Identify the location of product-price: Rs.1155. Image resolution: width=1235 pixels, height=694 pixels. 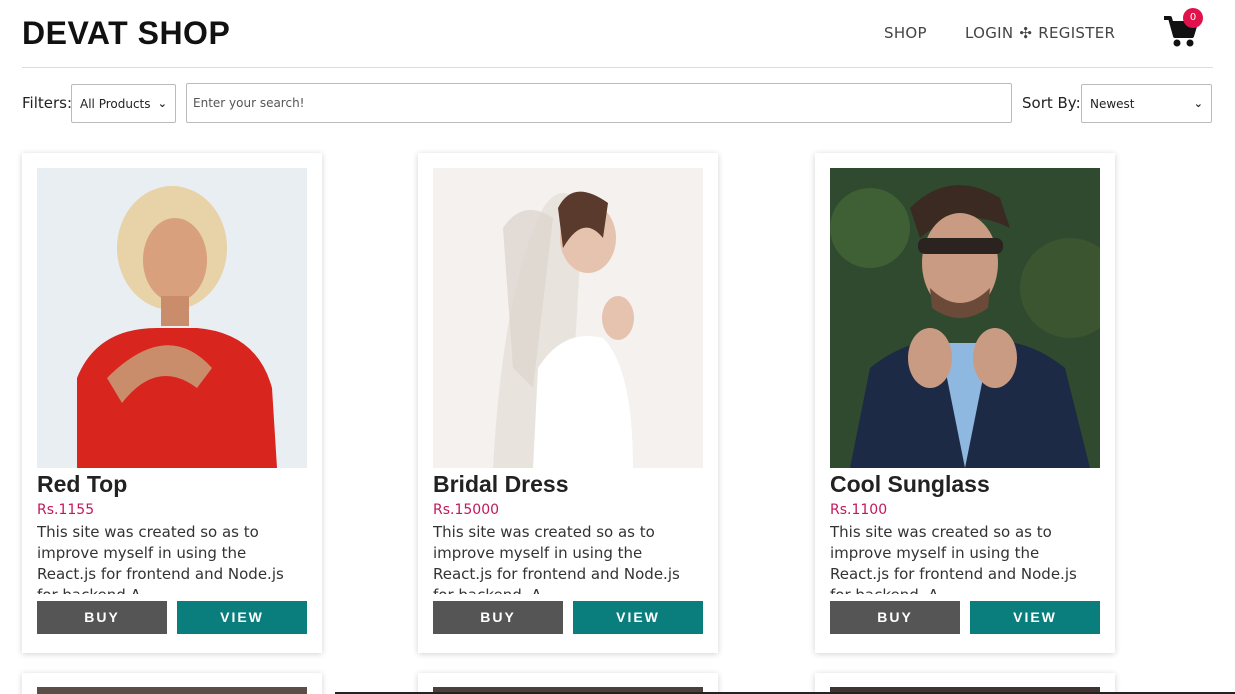
(66, 510).